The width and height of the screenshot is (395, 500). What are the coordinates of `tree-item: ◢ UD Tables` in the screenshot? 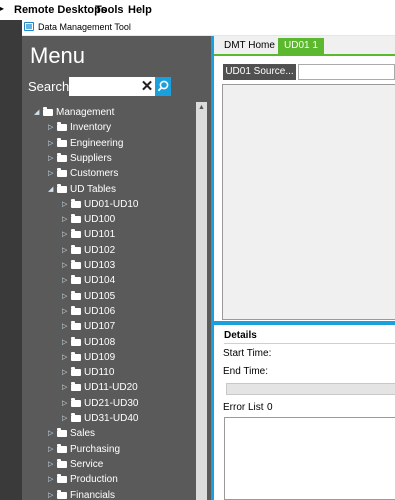 It's located at (121, 190).